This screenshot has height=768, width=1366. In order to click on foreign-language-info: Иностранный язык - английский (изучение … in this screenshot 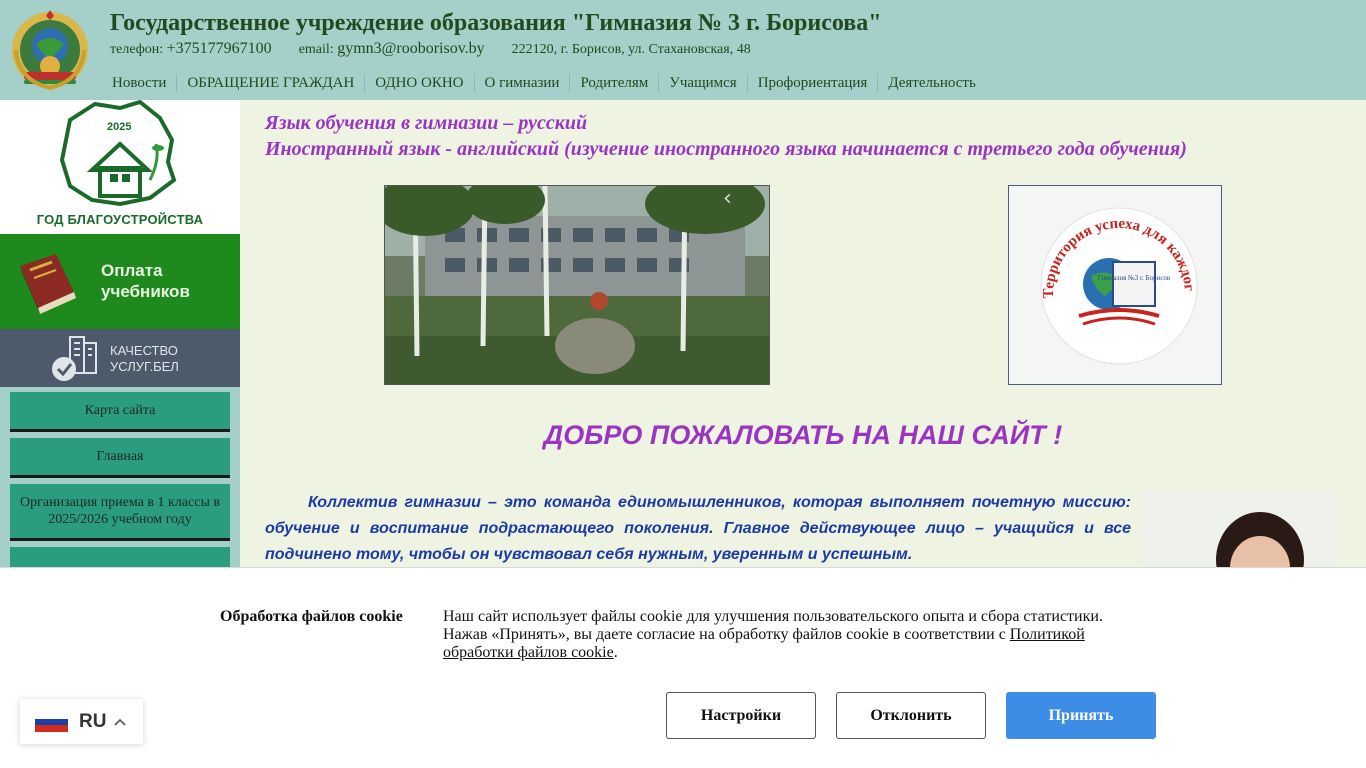, I will do `click(726, 149)`.